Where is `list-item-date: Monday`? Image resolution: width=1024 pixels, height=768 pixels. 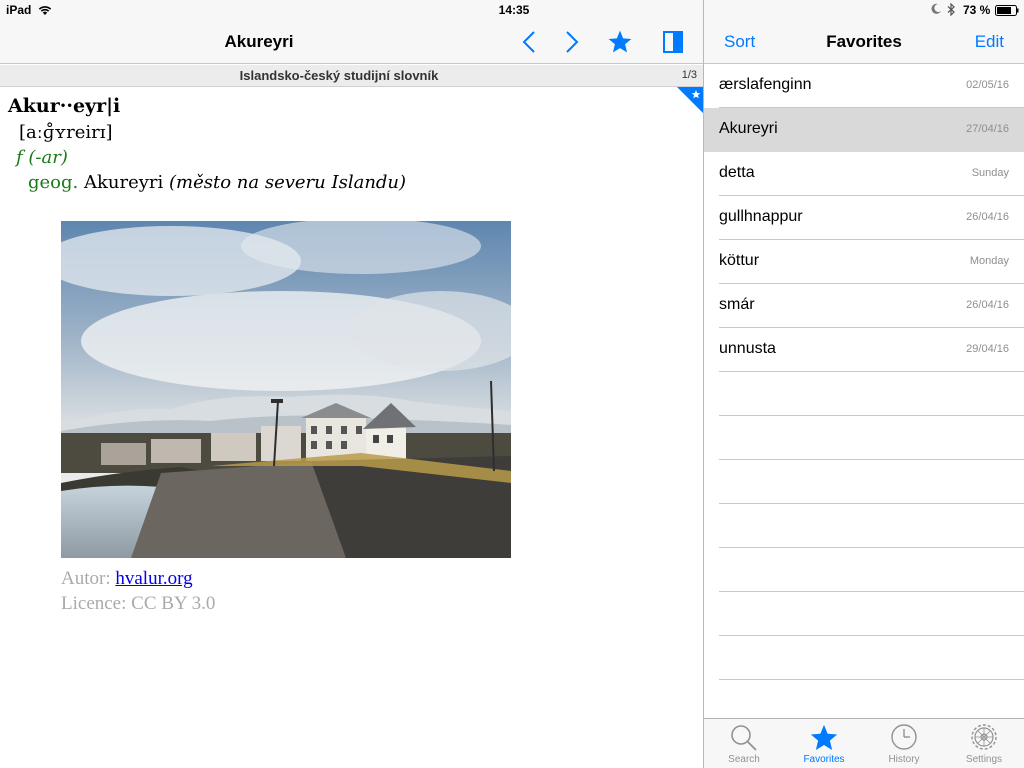
list-item-date: Monday is located at coordinates (989, 261).